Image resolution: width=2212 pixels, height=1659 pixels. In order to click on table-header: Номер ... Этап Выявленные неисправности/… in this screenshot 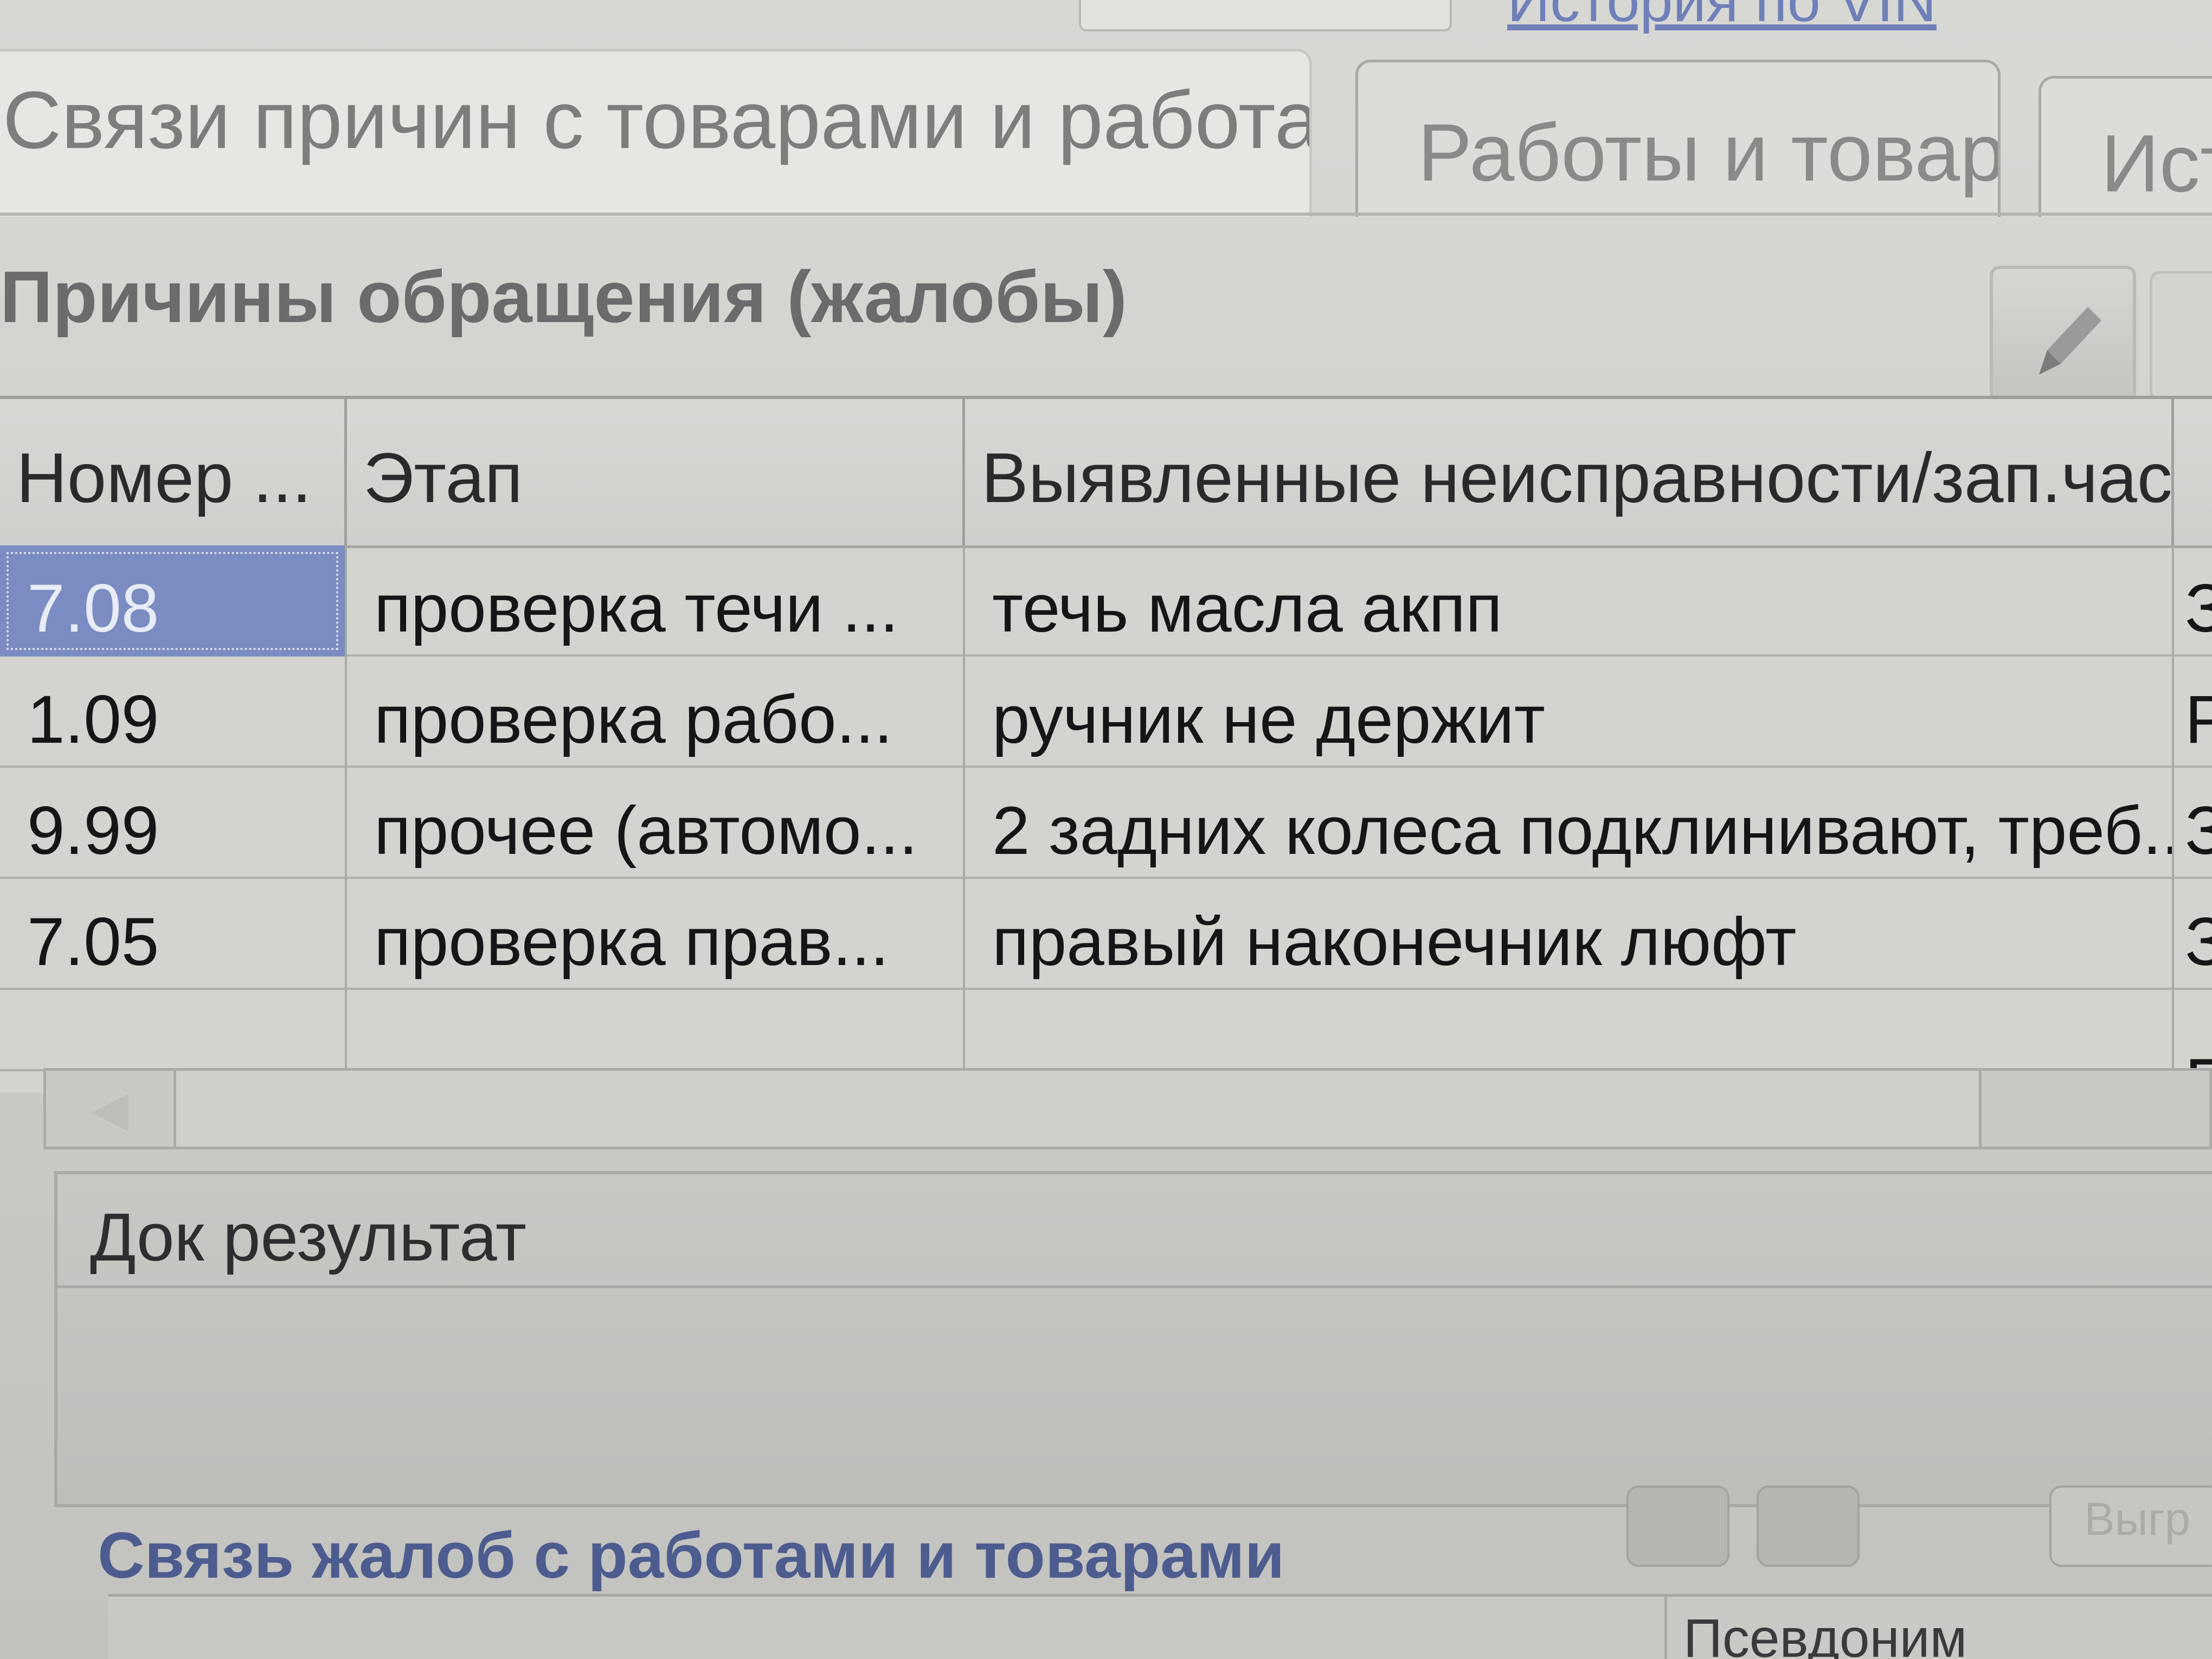, I will do `click(1106, 473)`.